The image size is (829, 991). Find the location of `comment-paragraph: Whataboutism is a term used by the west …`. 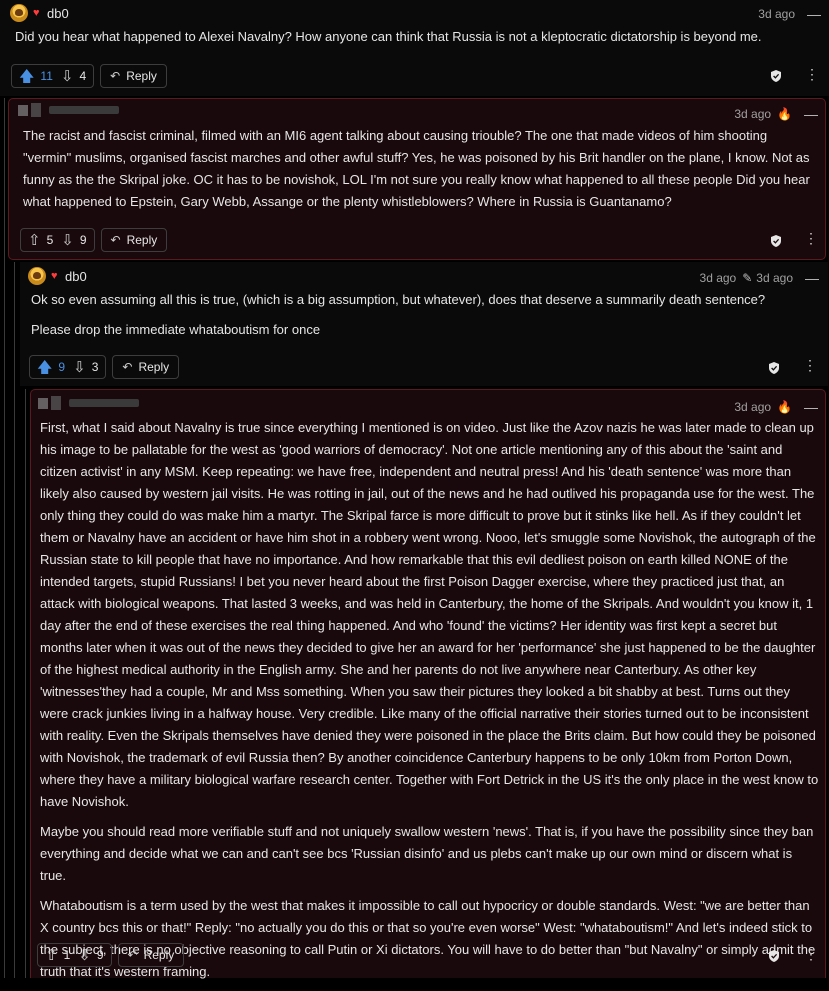

comment-paragraph: Whataboutism is a term used by the west … is located at coordinates (428, 938).